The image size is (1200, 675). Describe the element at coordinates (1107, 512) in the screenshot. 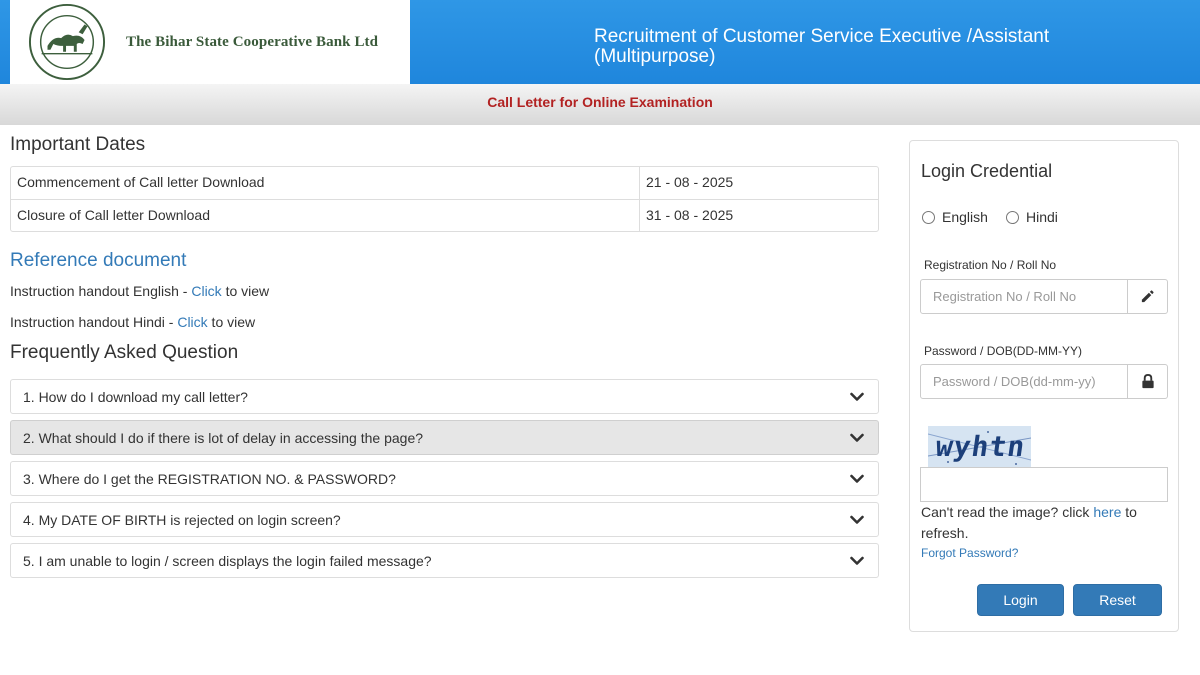

I see `refresh-link: here` at that location.